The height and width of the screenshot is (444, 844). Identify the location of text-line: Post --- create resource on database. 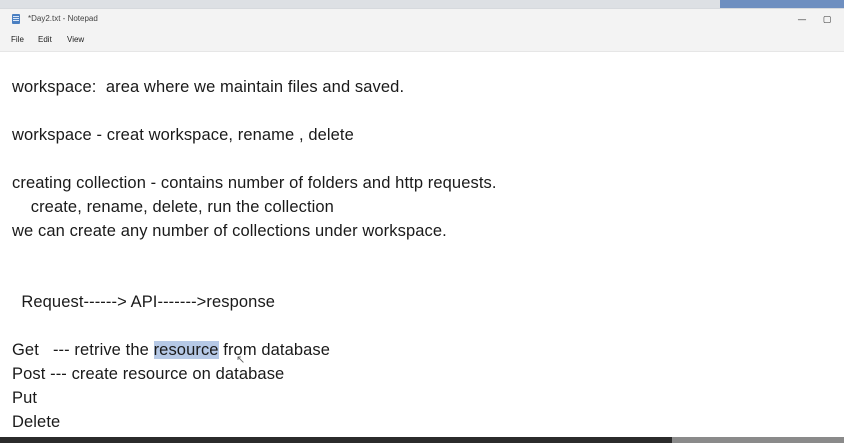
(148, 374).